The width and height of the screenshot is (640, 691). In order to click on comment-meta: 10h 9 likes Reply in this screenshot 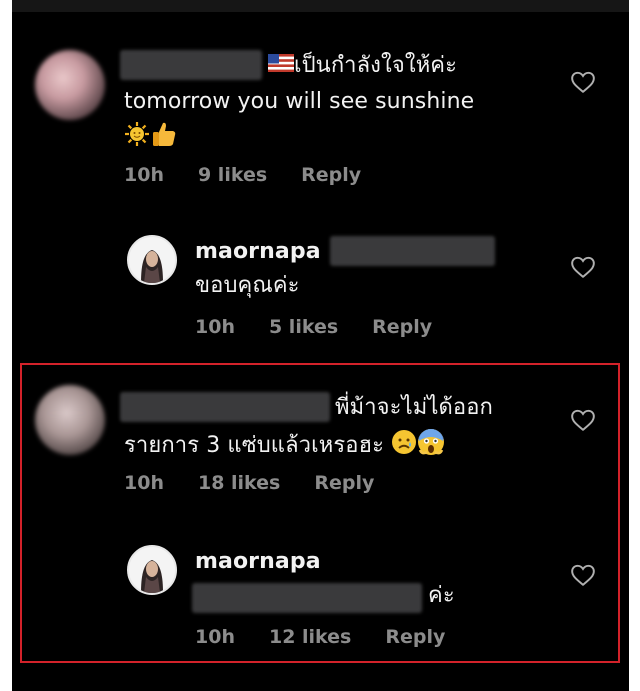, I will do `click(259, 175)`.